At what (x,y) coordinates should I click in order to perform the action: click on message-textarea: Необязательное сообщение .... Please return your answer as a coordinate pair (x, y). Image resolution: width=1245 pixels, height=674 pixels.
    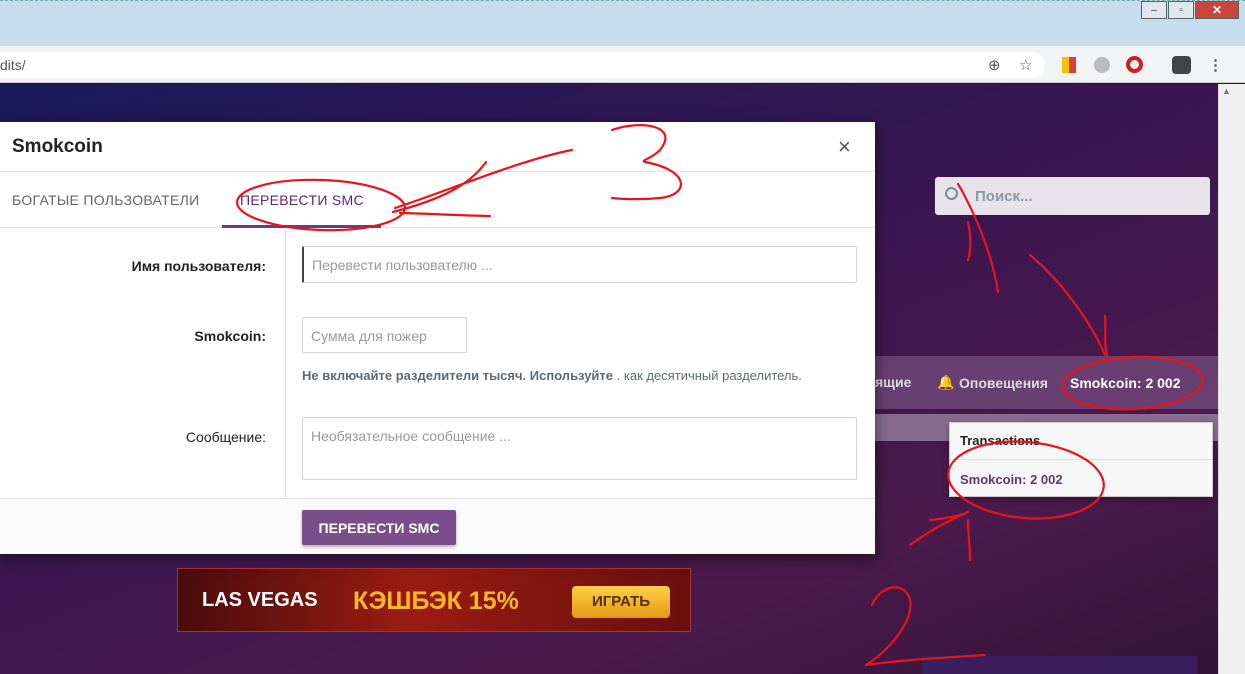
    Looking at the image, I should click on (579, 448).